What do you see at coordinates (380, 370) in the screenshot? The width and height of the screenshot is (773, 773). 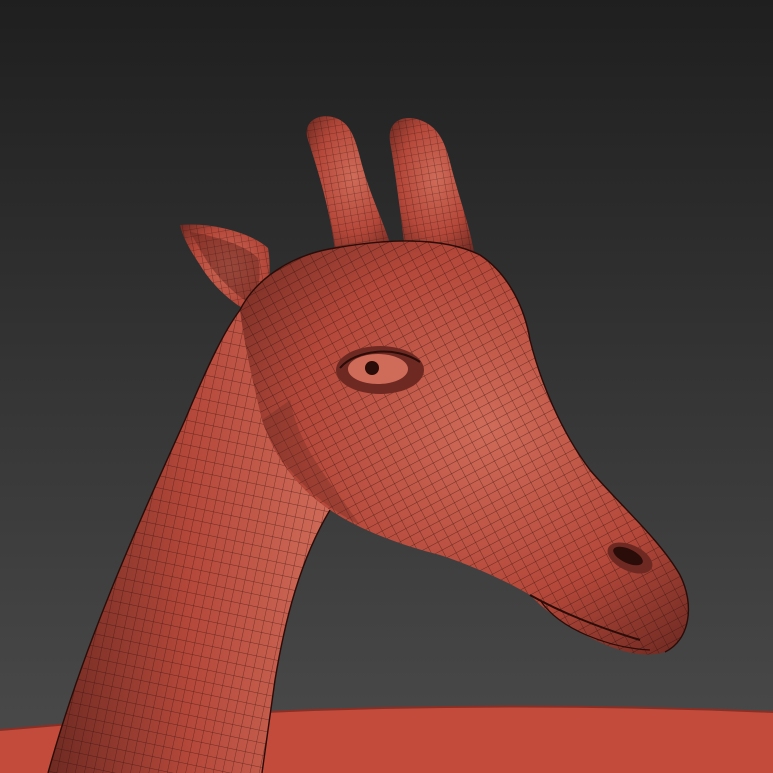 I see `giraffe-eye` at bounding box center [380, 370].